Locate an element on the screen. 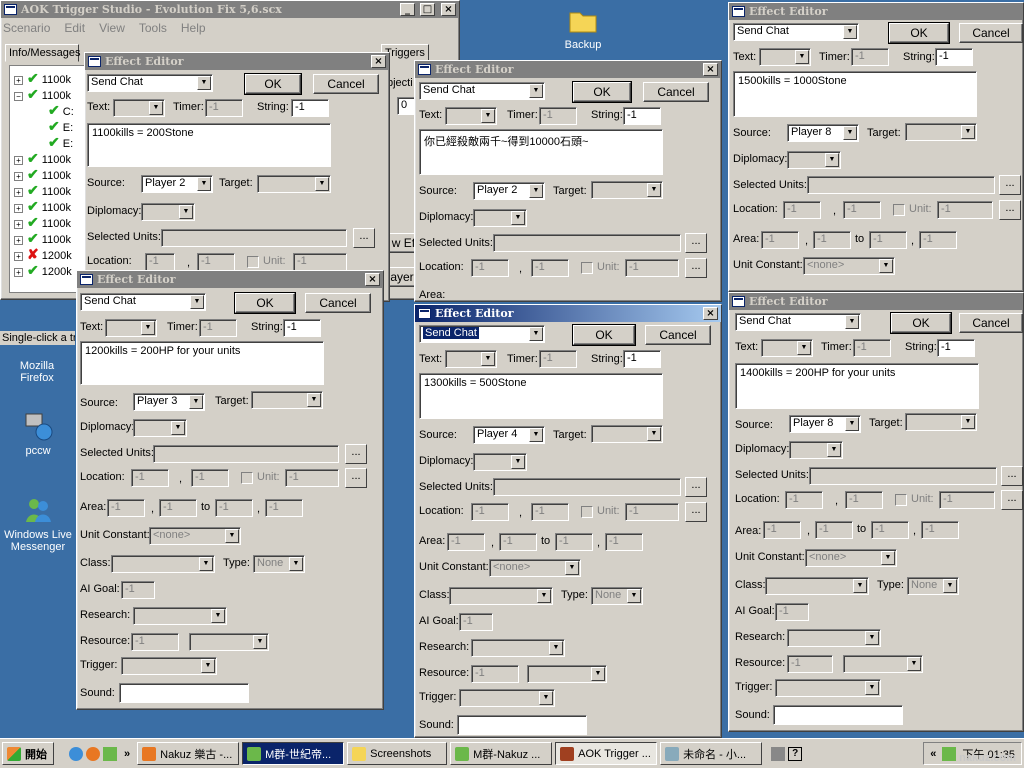  resource-field: -1 is located at coordinates (810, 664).